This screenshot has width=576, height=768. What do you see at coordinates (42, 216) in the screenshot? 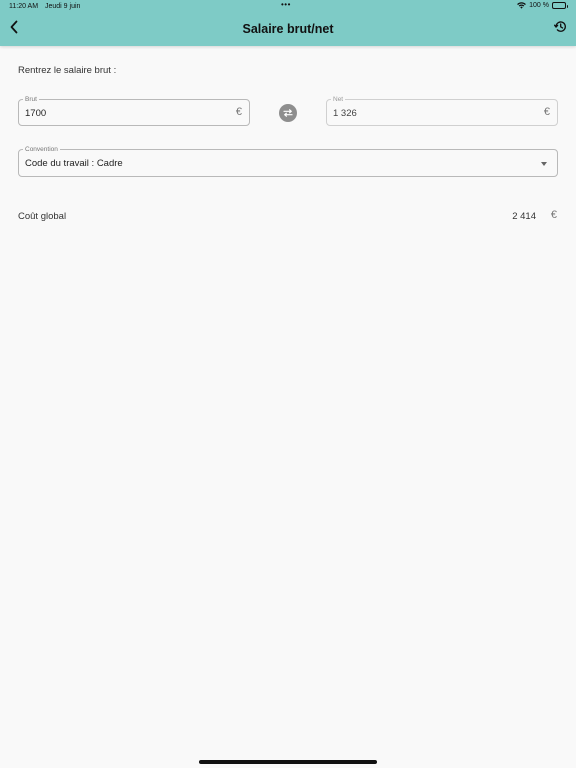
I see `cout-global-label: Coût global` at bounding box center [42, 216].